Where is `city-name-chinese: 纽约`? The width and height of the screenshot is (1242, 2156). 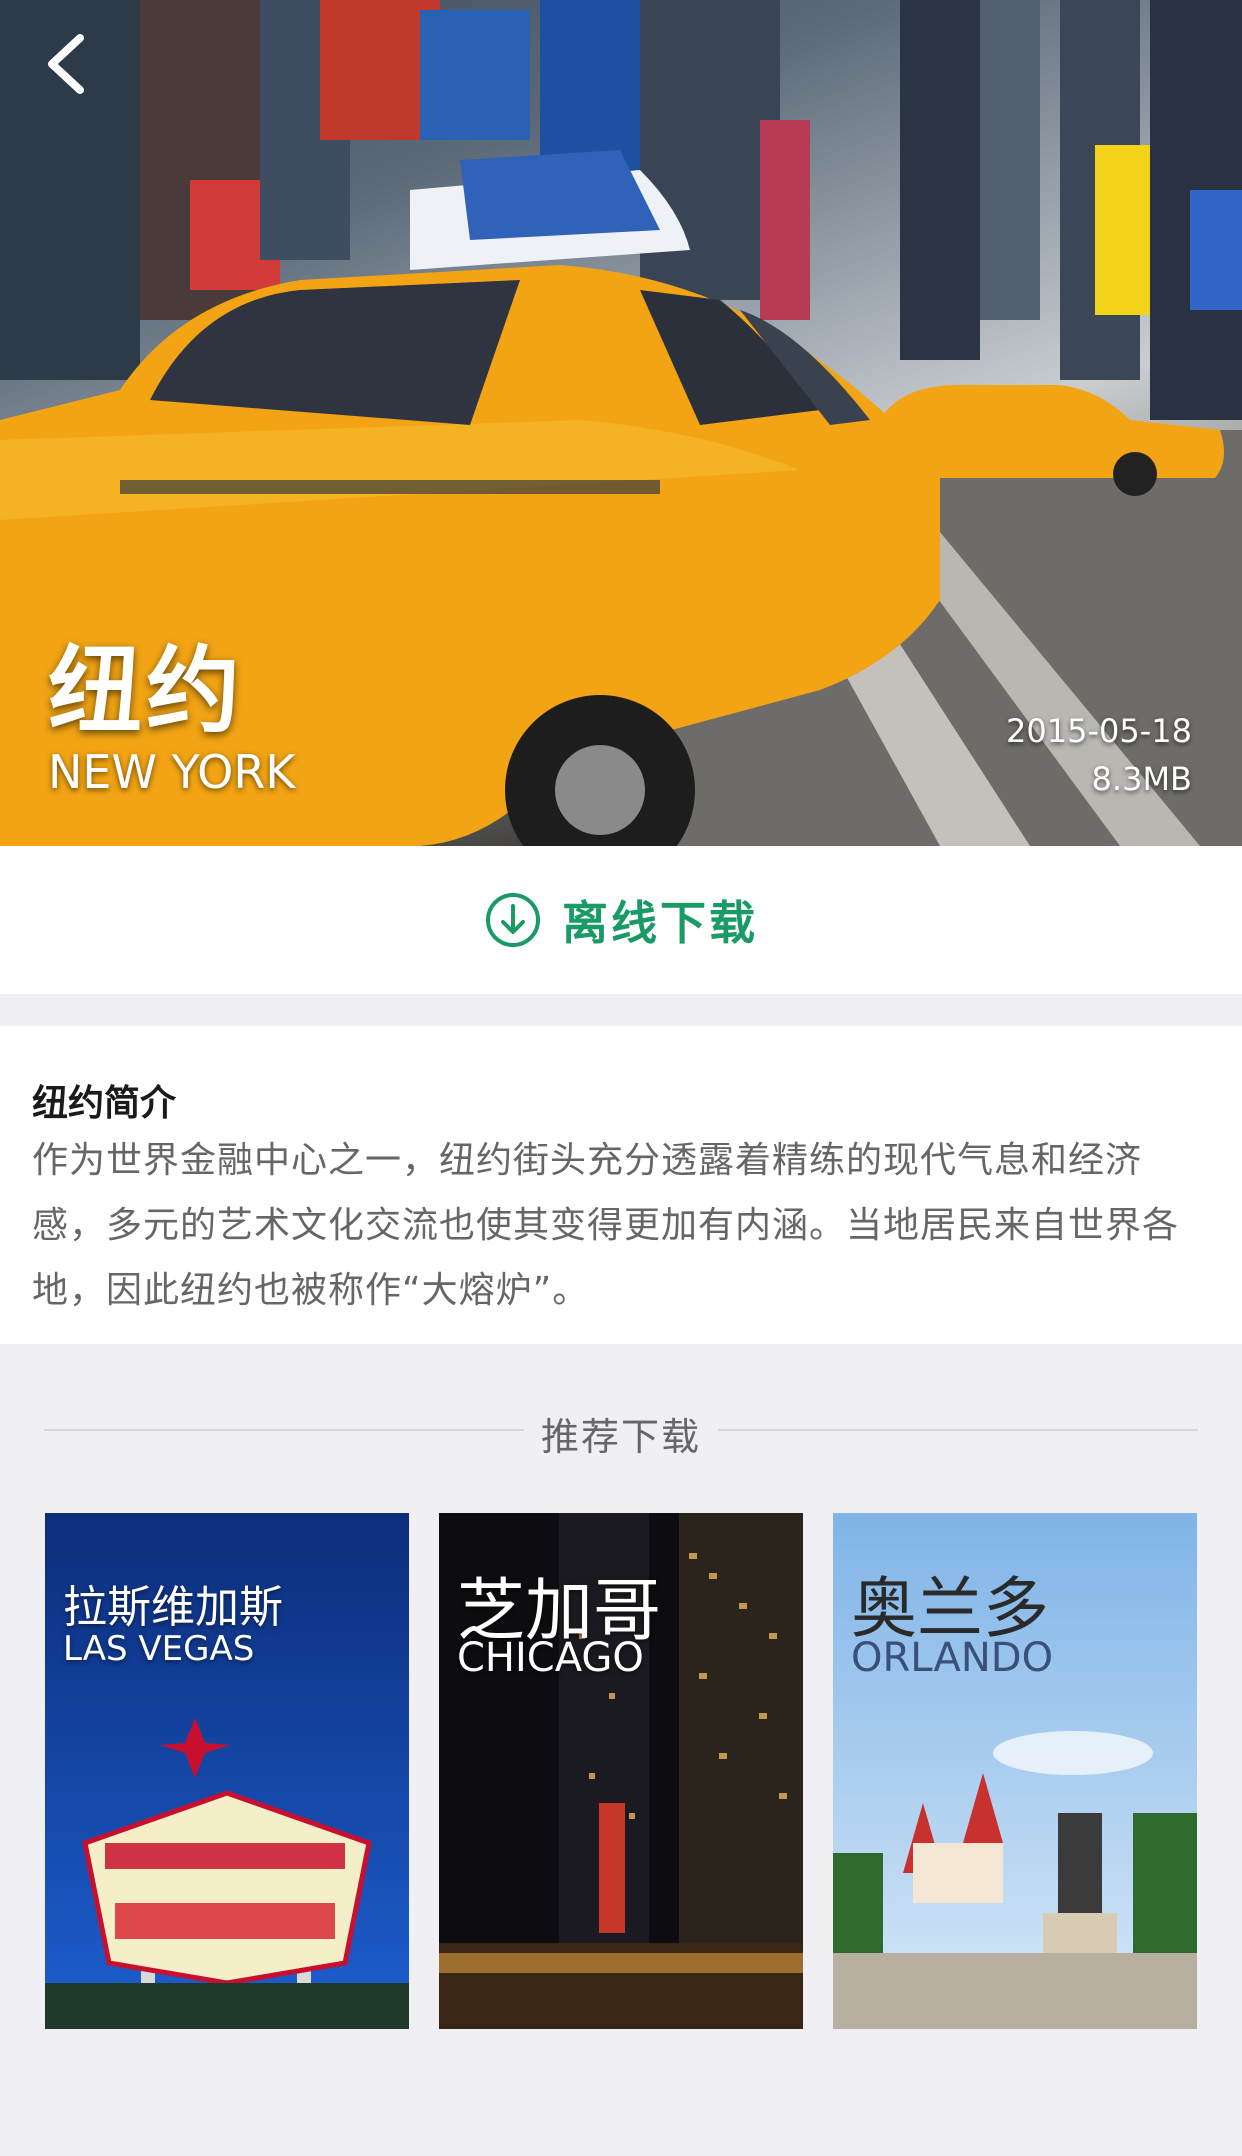 city-name-chinese: 纽约 is located at coordinates (146, 691).